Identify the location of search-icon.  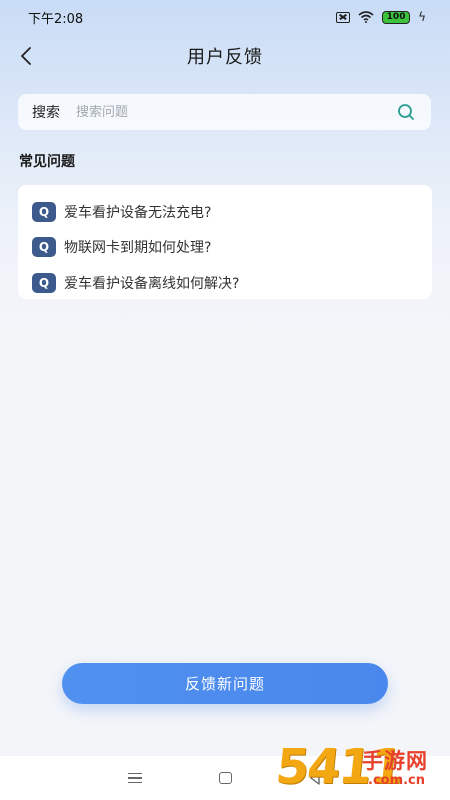
(406, 112).